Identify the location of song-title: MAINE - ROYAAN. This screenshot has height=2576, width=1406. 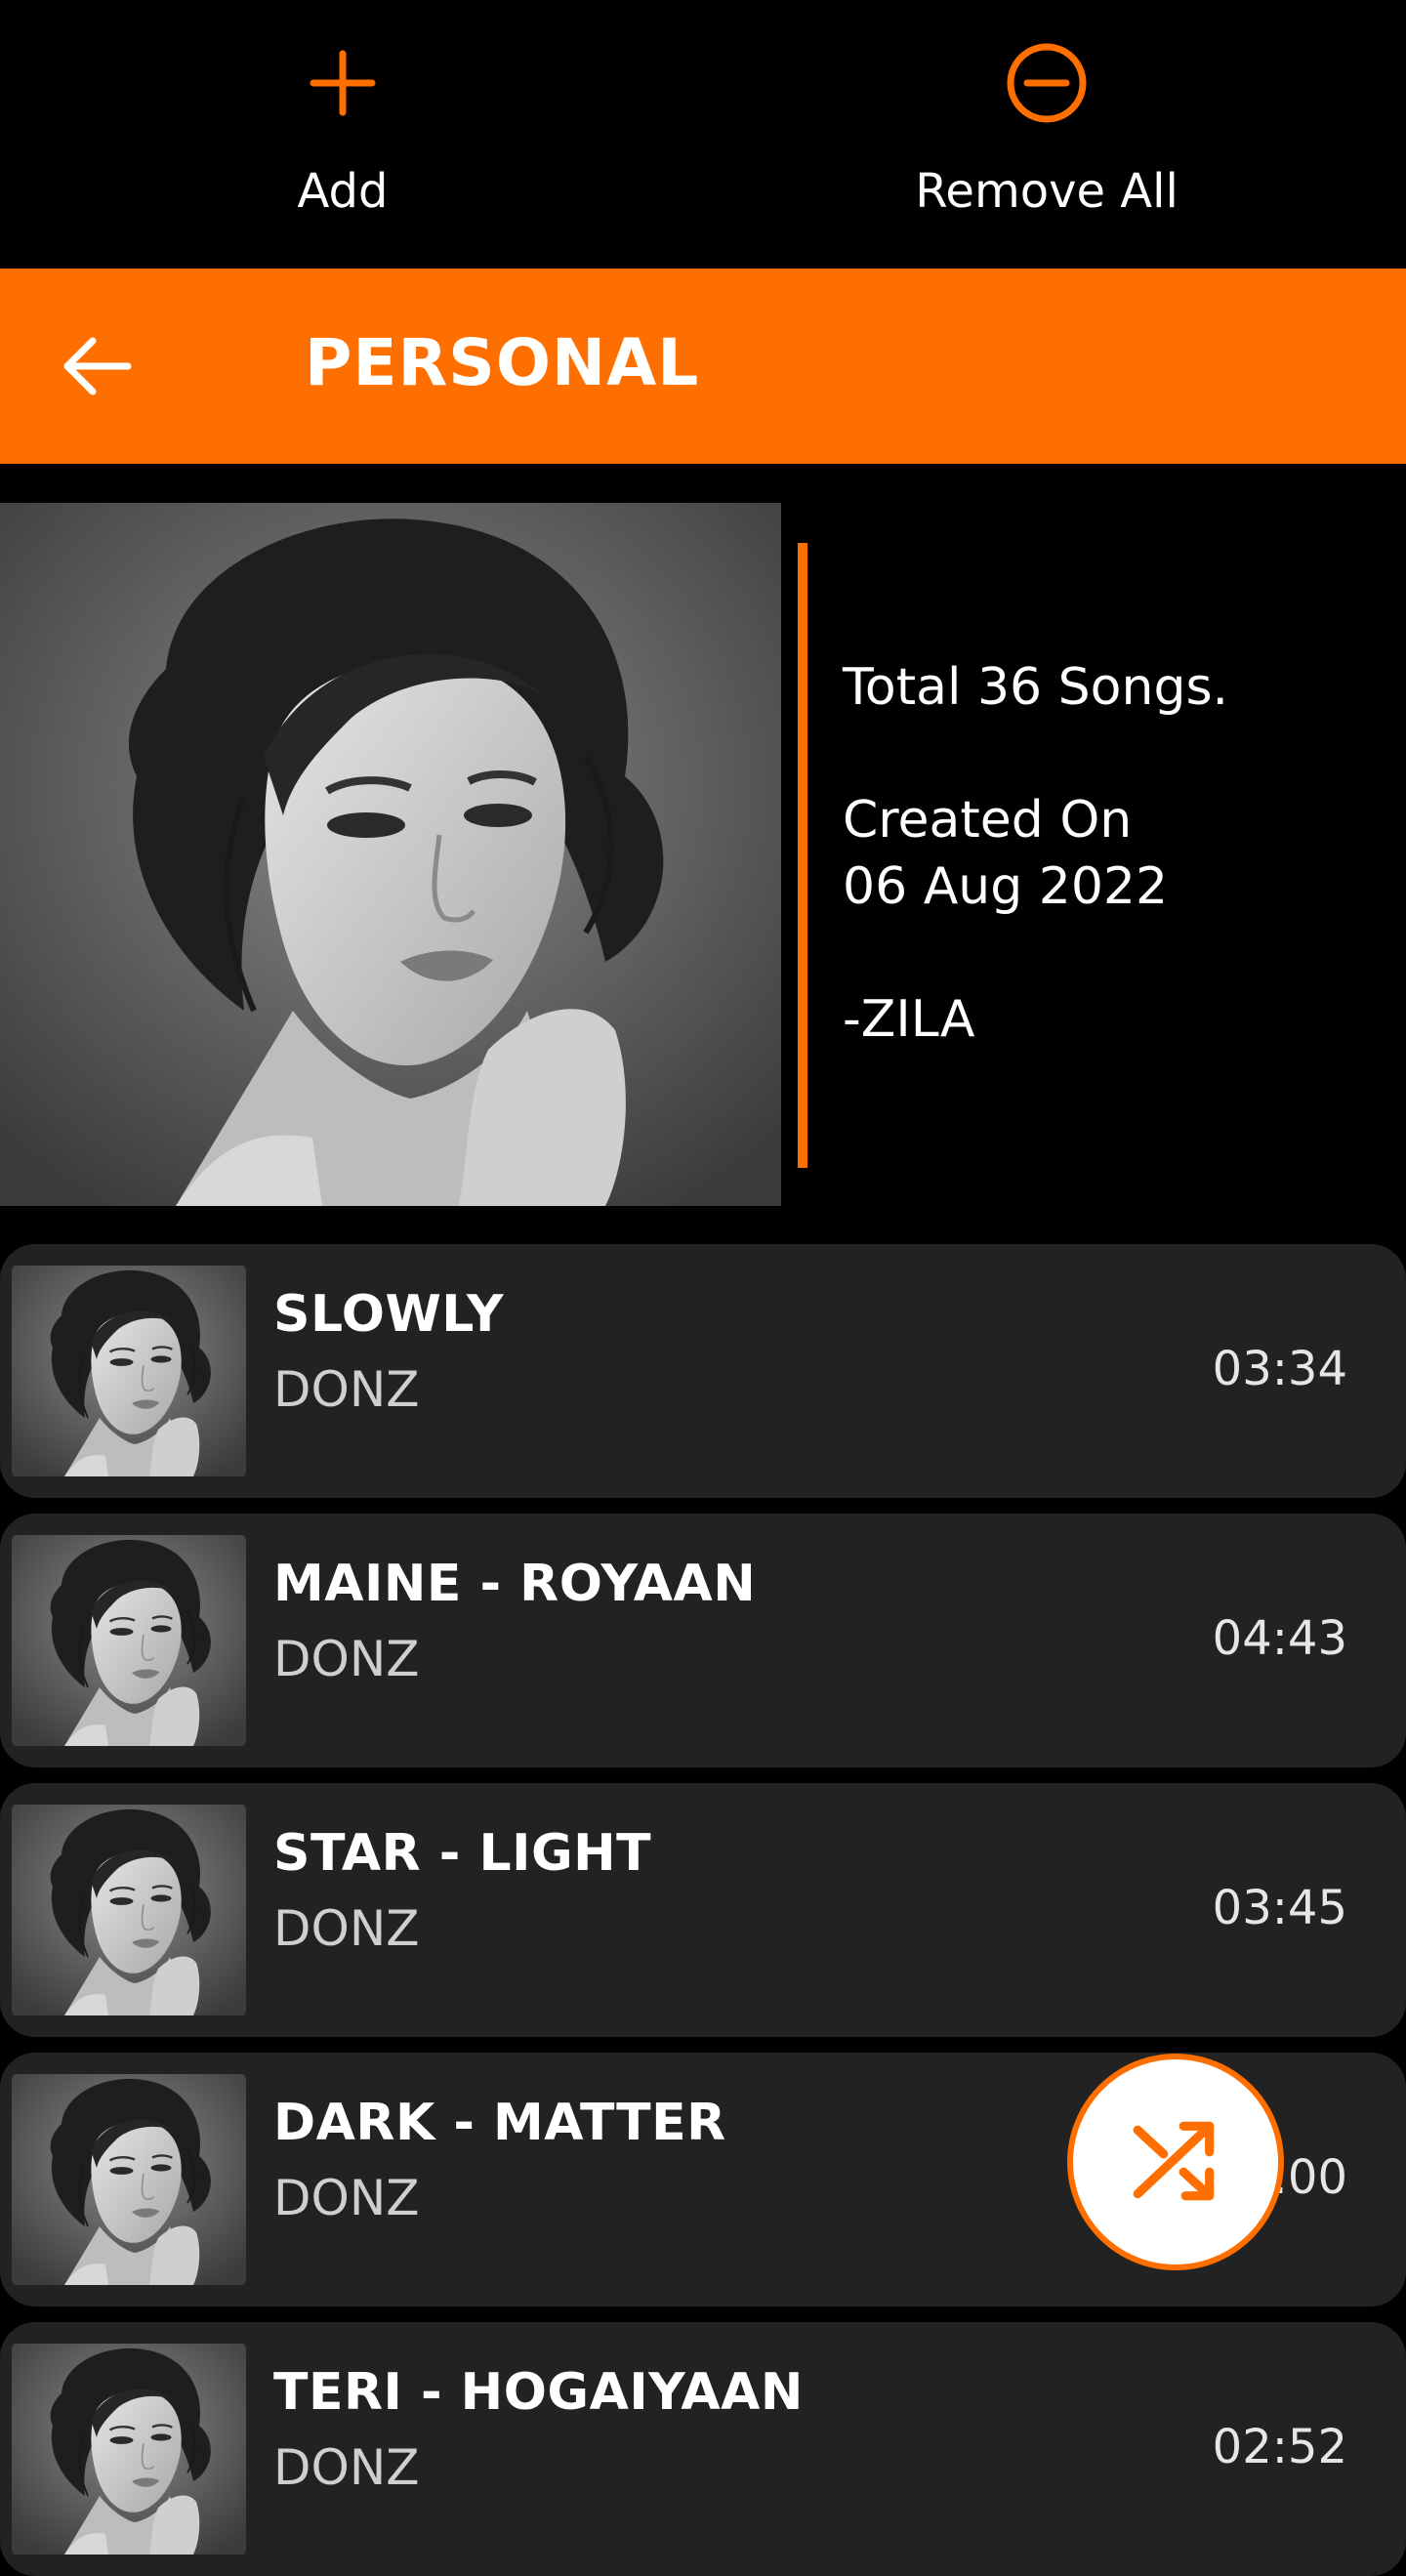
(515, 1584).